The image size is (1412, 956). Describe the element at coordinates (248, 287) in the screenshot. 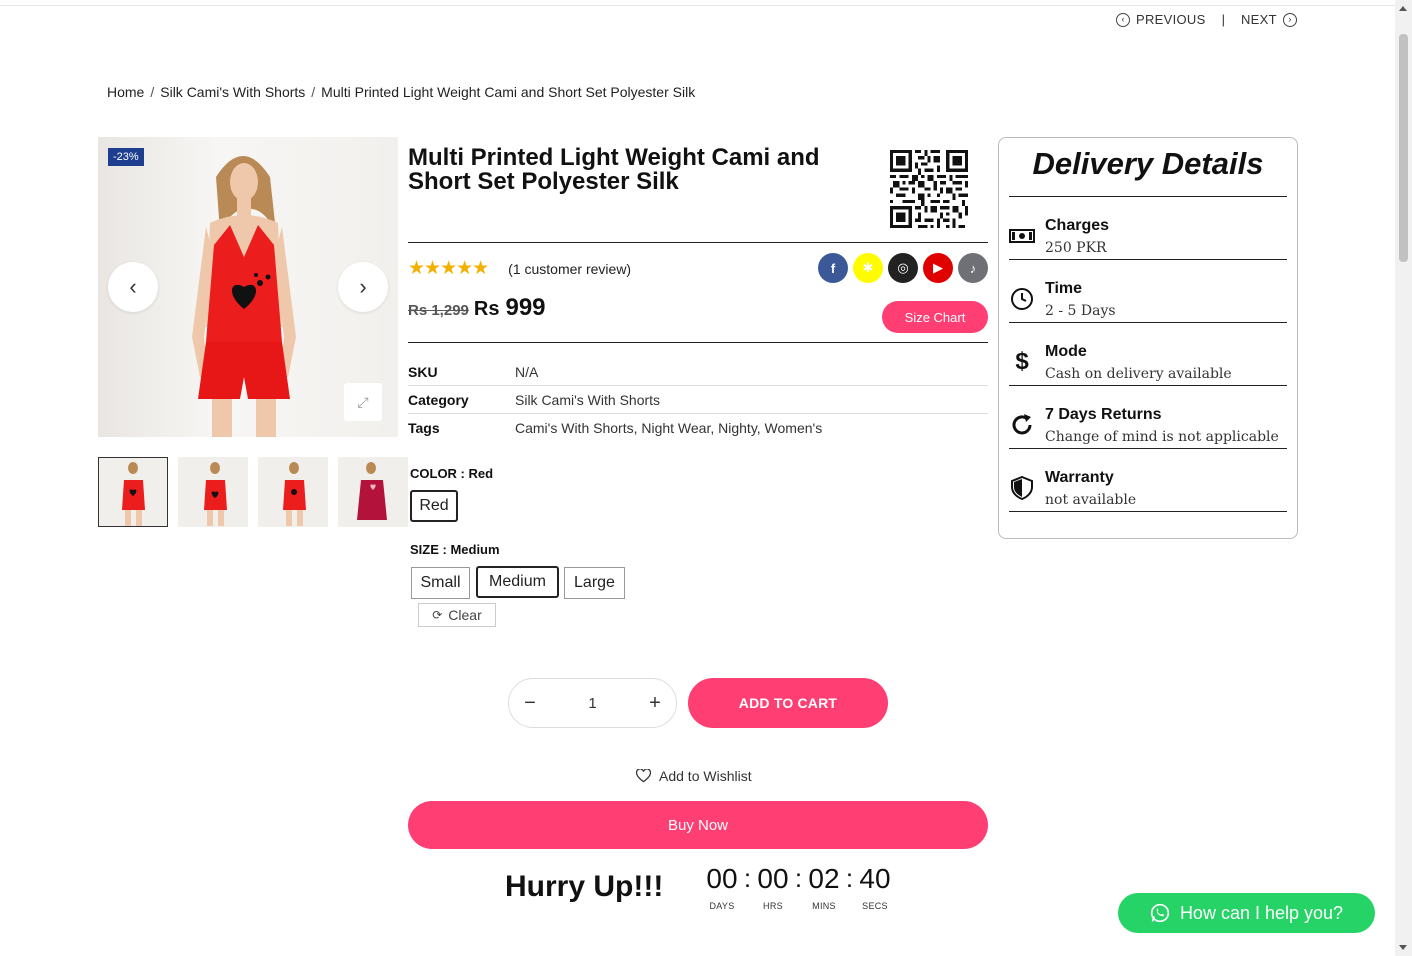

I see `product-image: -23% ‹ › ⤢` at that location.